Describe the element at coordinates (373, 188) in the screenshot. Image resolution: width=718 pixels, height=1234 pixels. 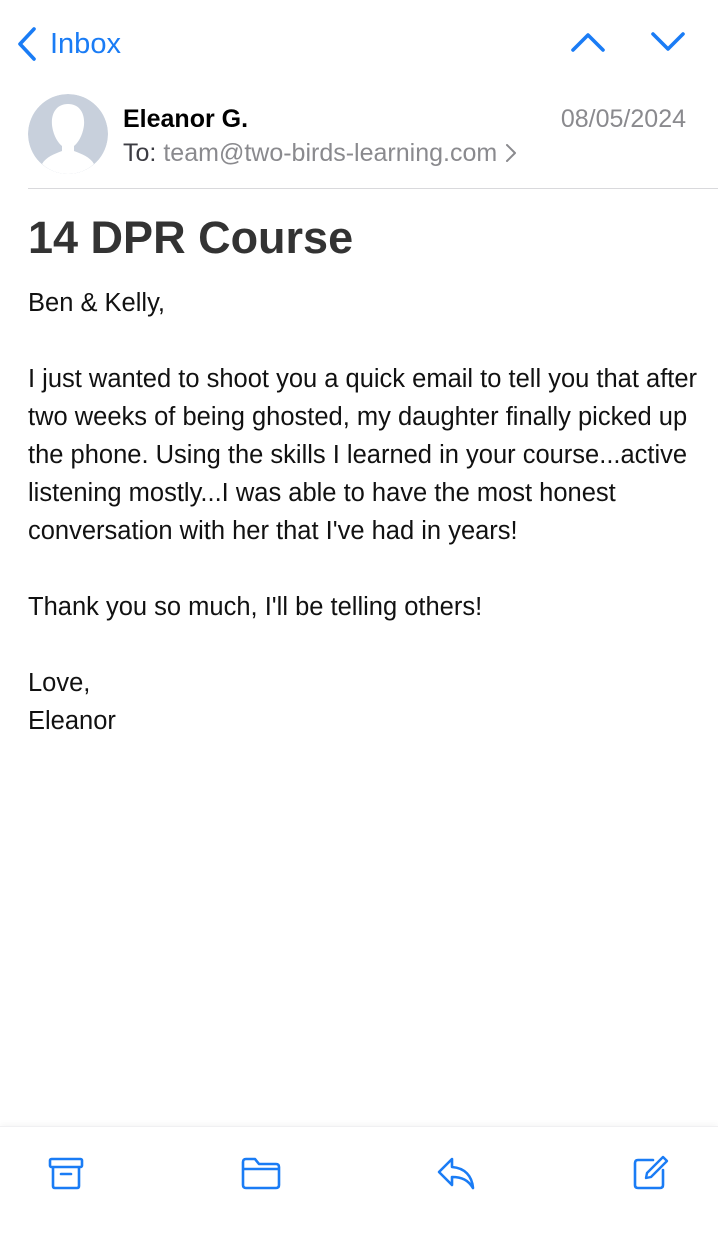
I see `header-divider` at that location.